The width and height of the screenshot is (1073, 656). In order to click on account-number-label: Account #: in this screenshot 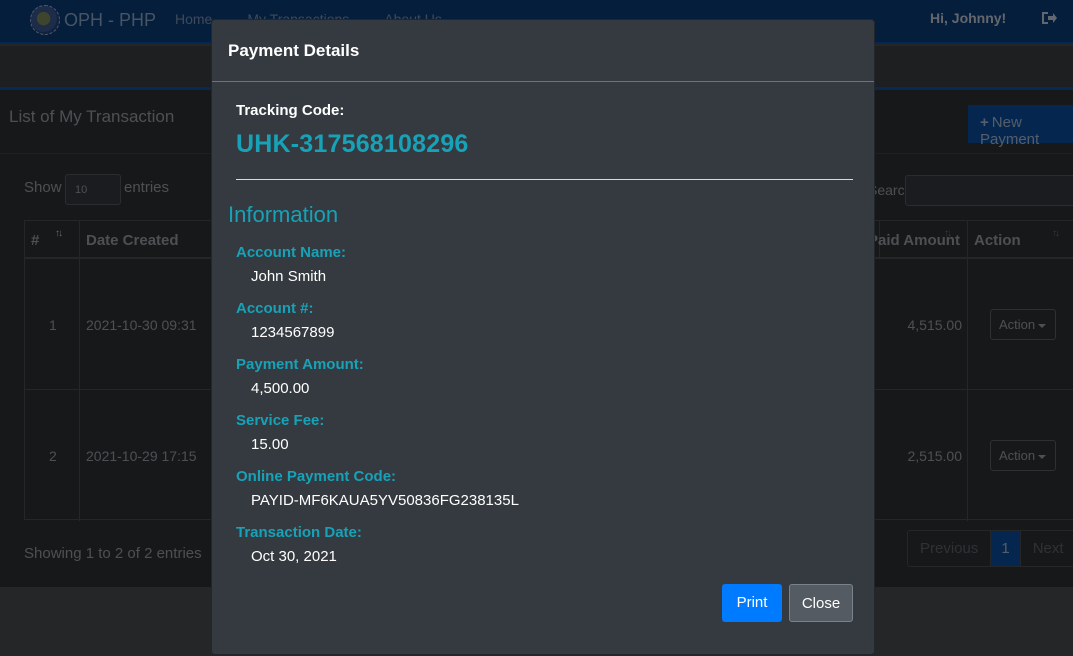, I will do `click(275, 308)`.